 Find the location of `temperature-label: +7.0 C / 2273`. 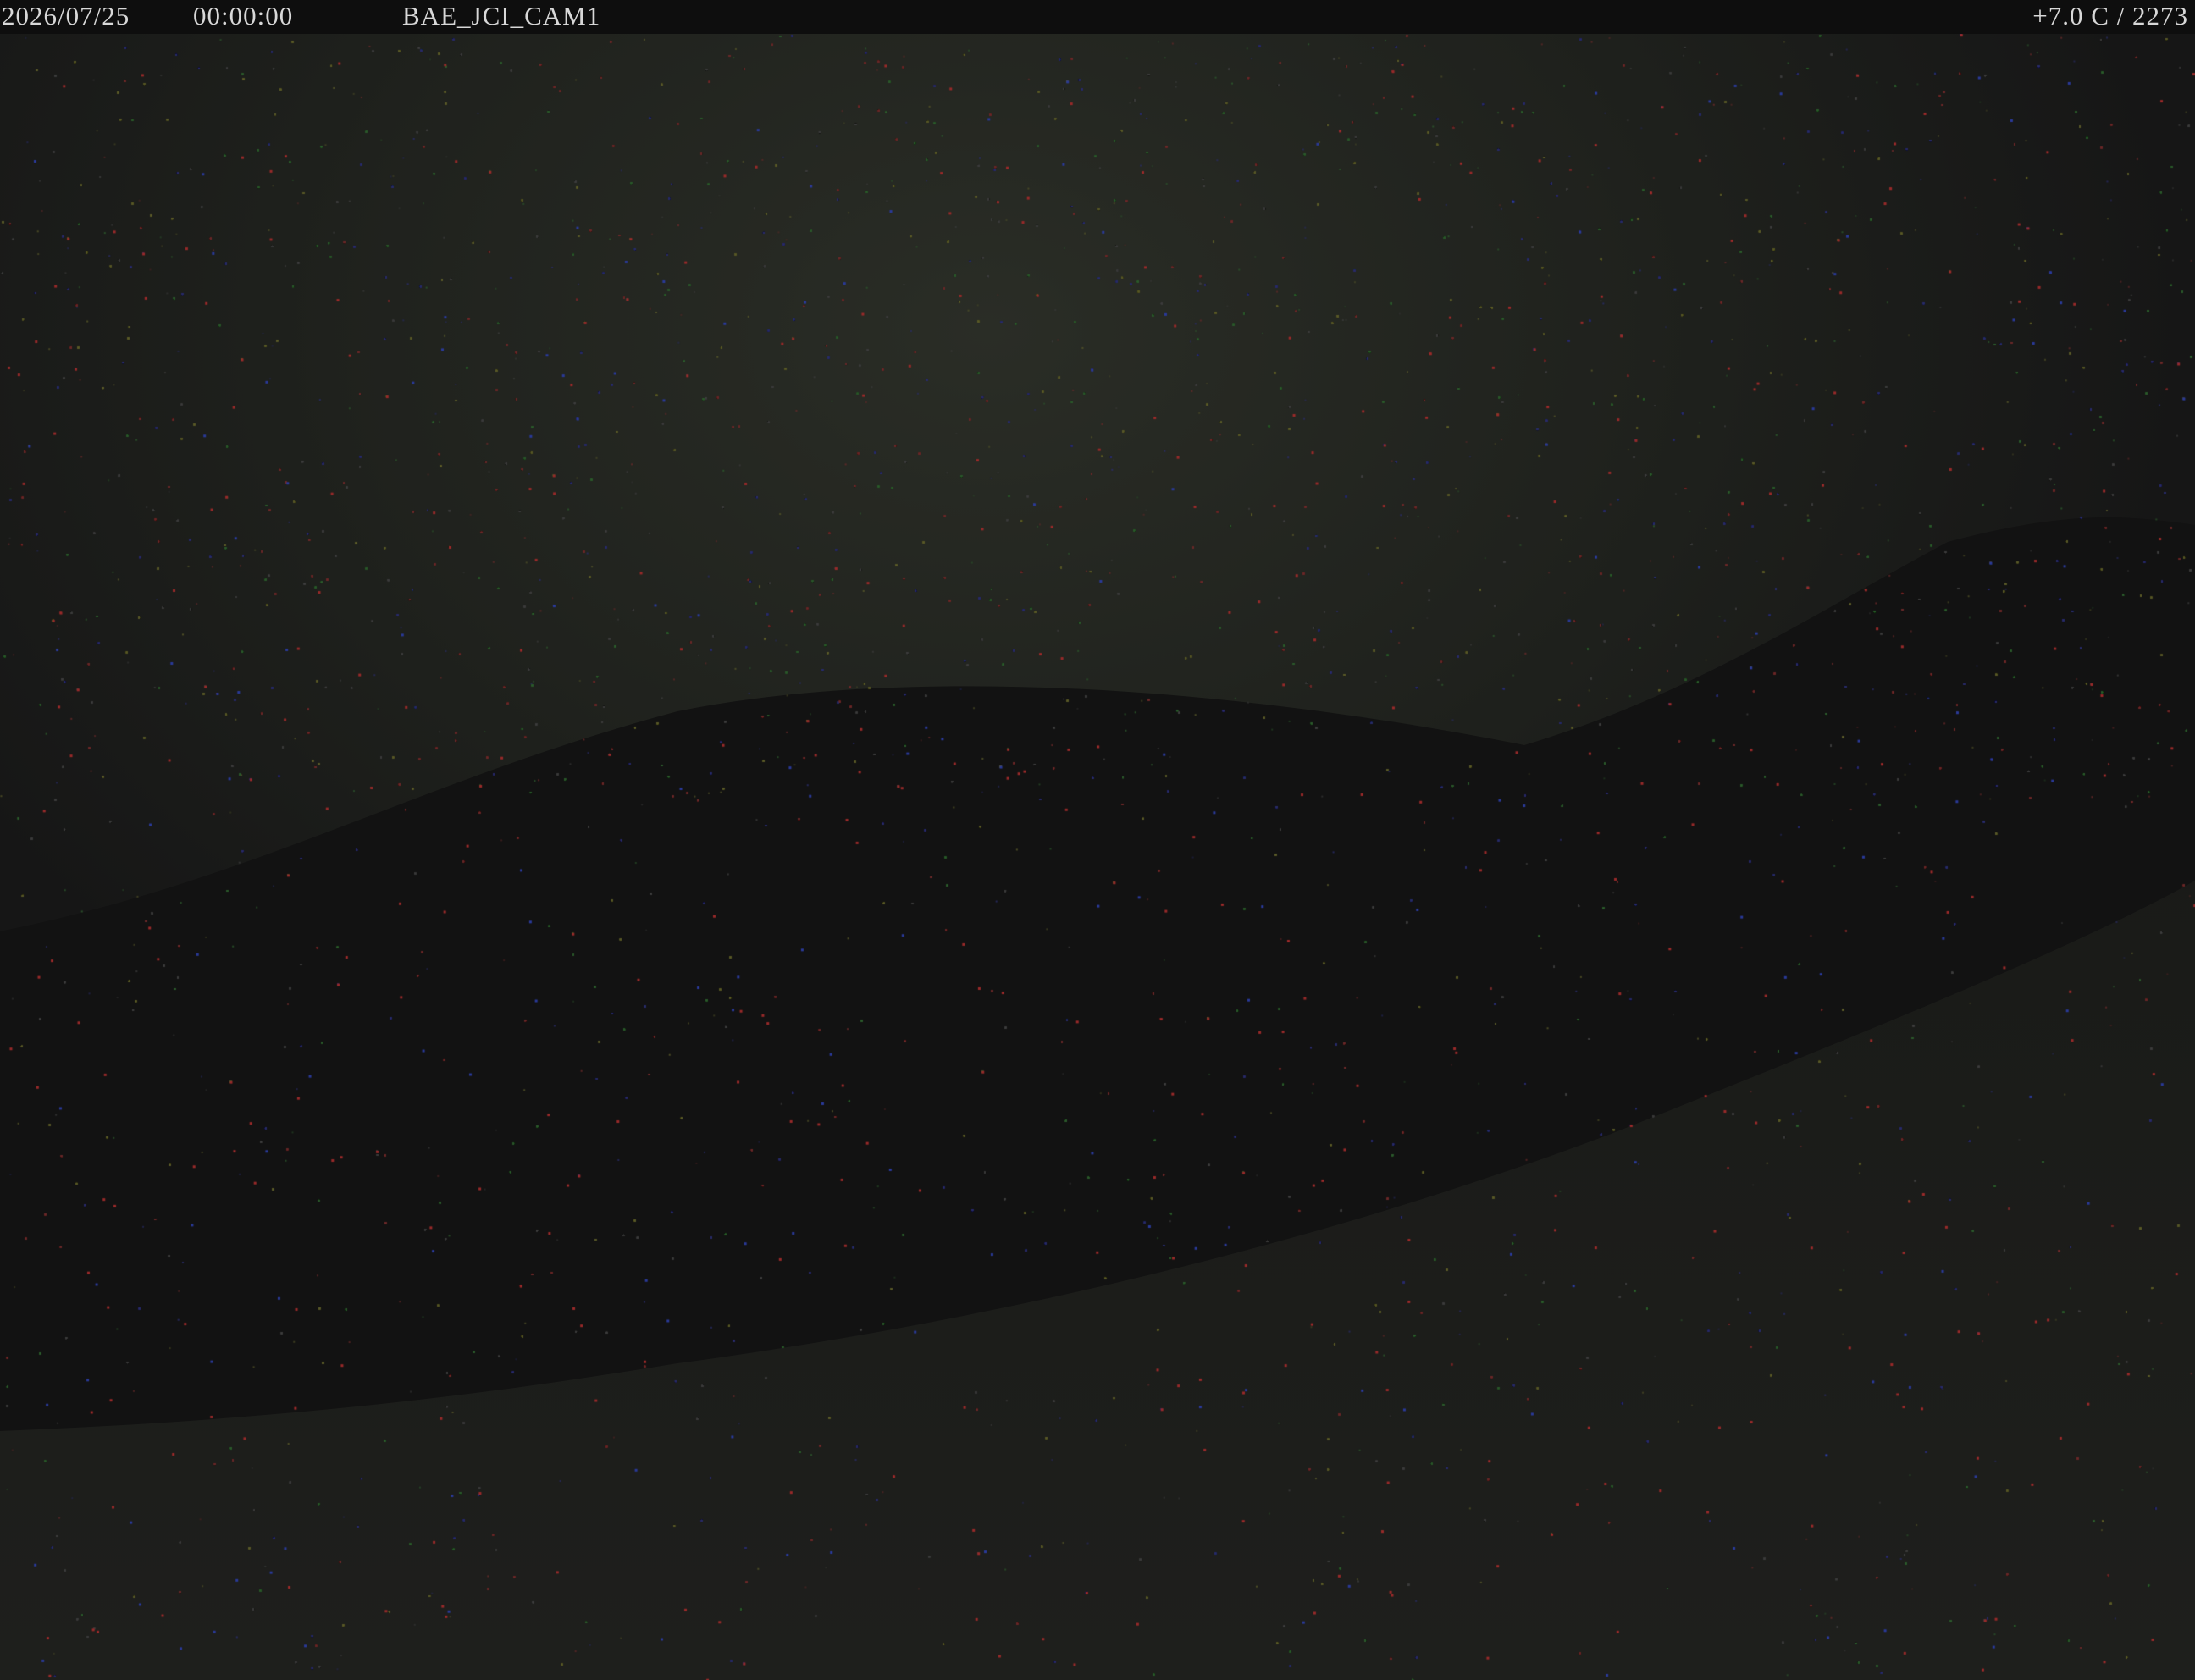

temperature-label: +7.0 C / 2273 is located at coordinates (2110, 15).